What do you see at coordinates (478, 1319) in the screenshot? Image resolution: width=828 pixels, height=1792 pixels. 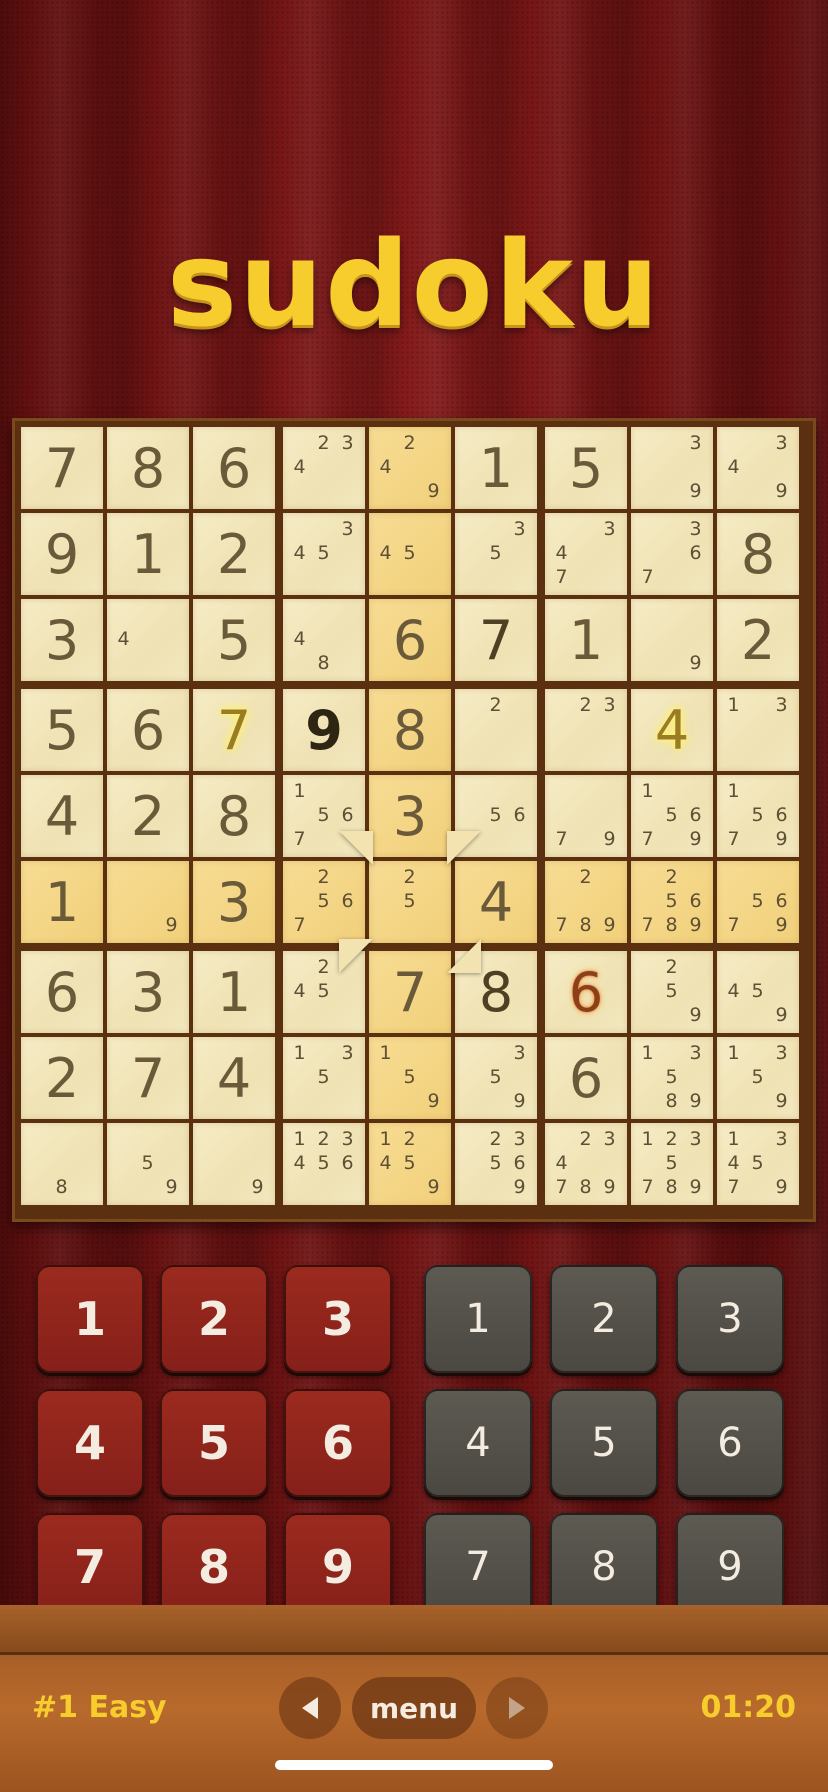 I see `note-key-1: 1` at bounding box center [478, 1319].